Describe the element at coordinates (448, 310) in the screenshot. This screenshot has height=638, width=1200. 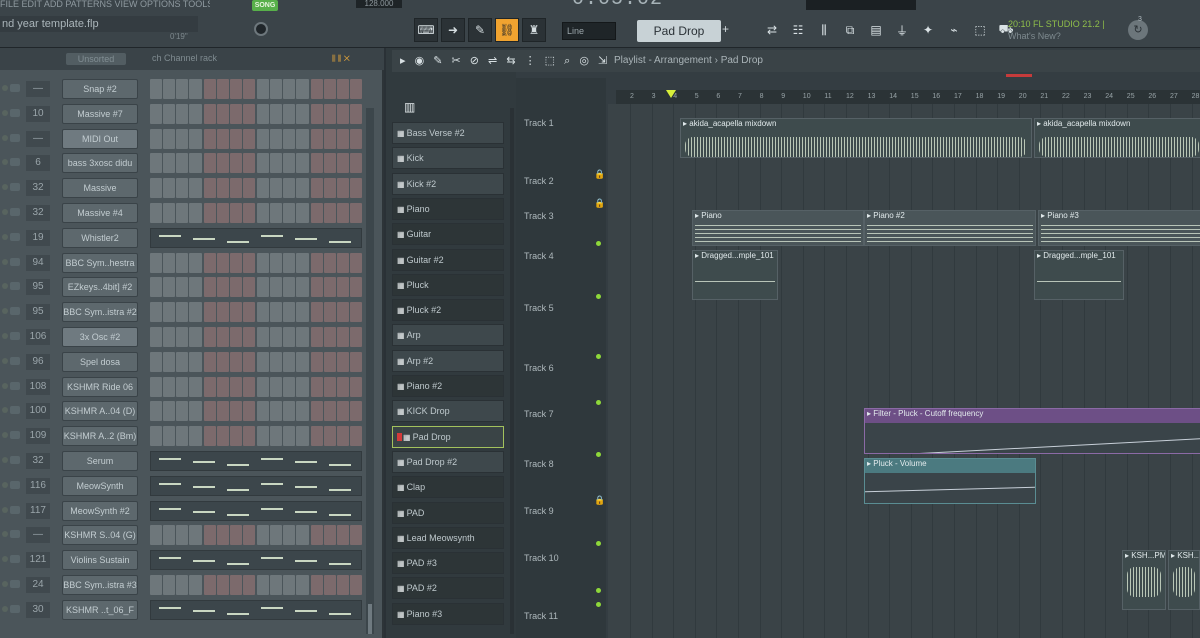
I see `pattern-item: ▦ Pluck #2` at that location.